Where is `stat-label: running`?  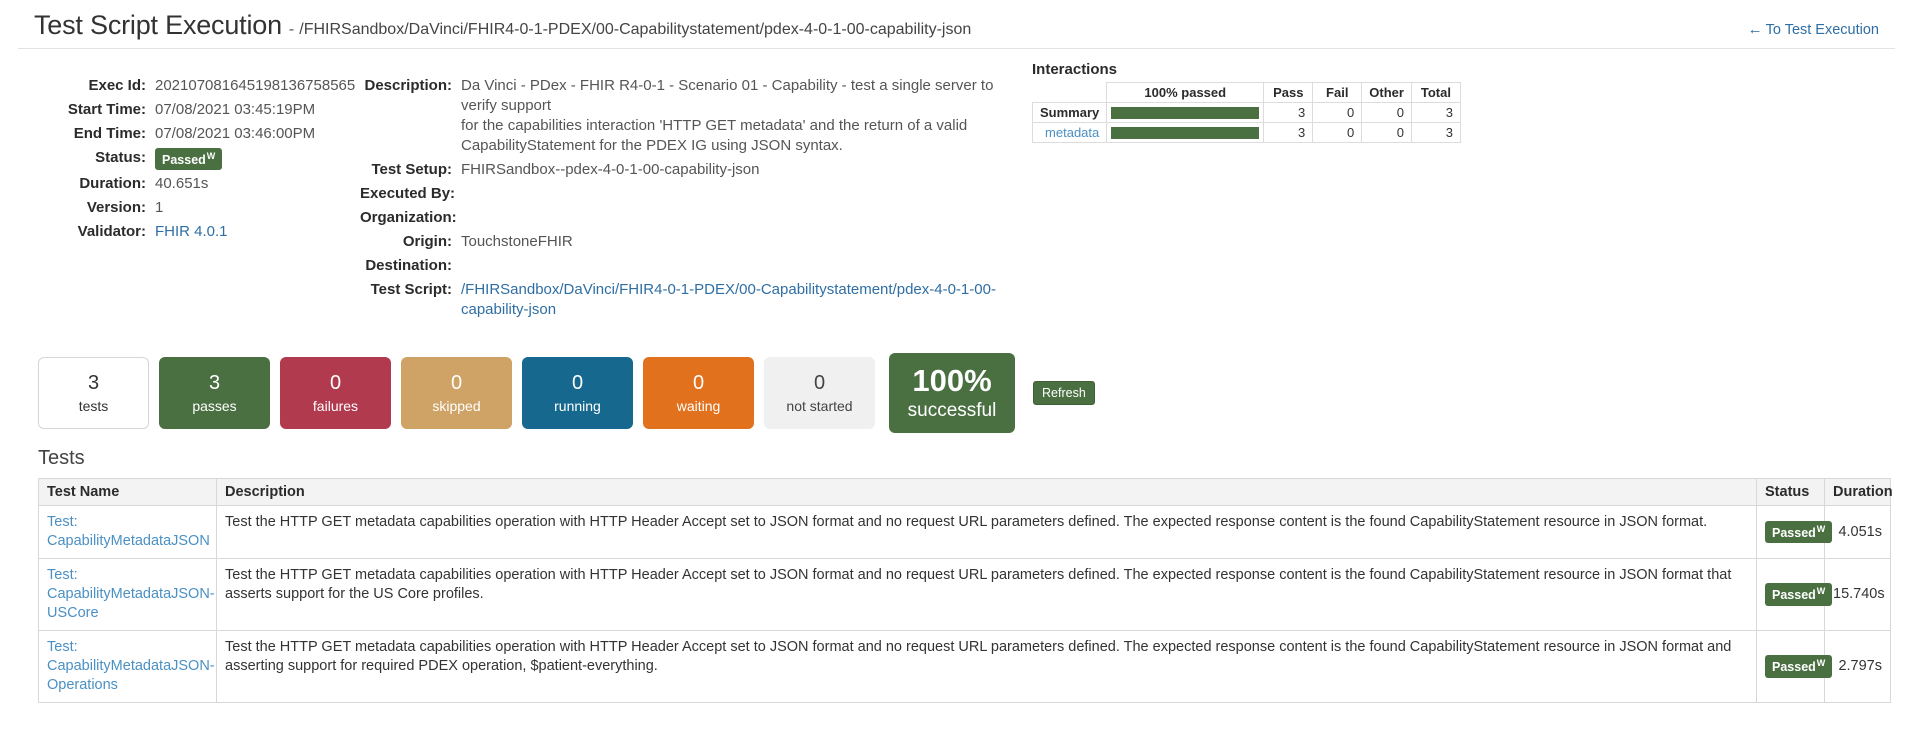
stat-label: running is located at coordinates (577, 406).